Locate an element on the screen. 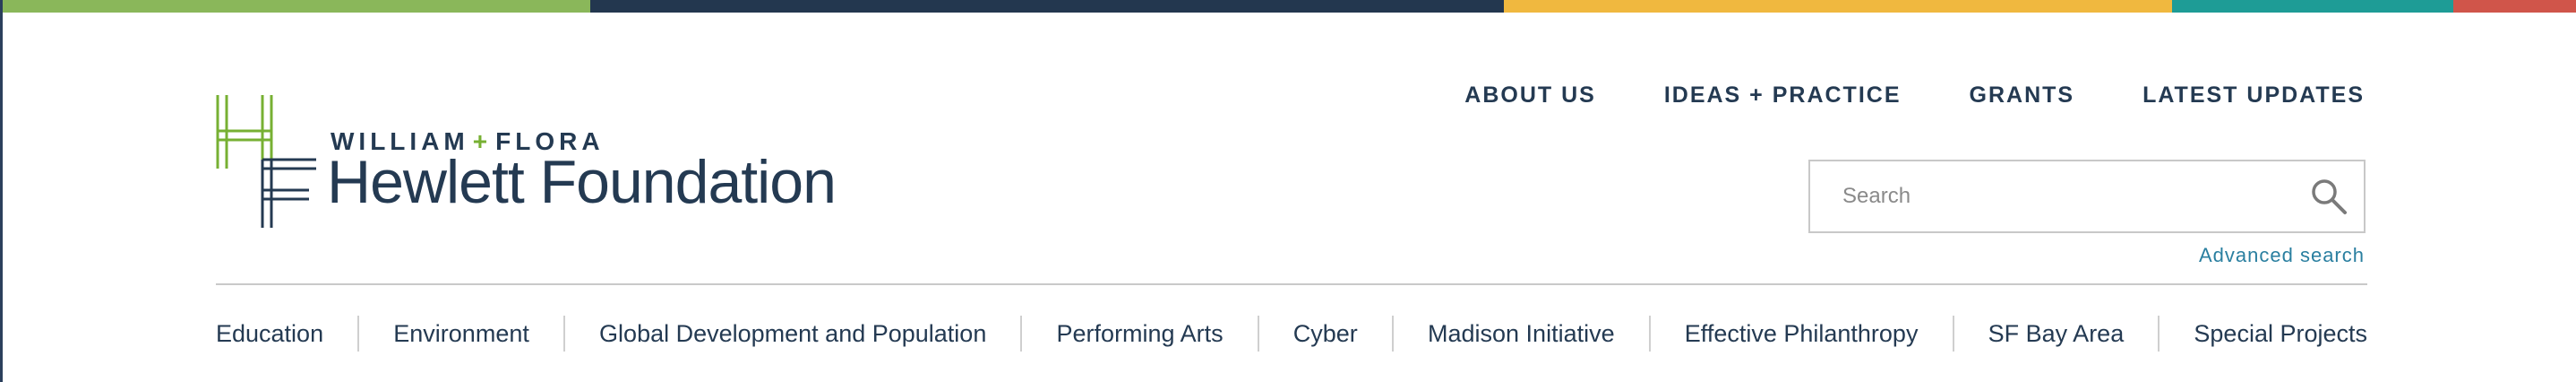 The height and width of the screenshot is (382, 2576). search-box is located at coordinates (2087, 196).